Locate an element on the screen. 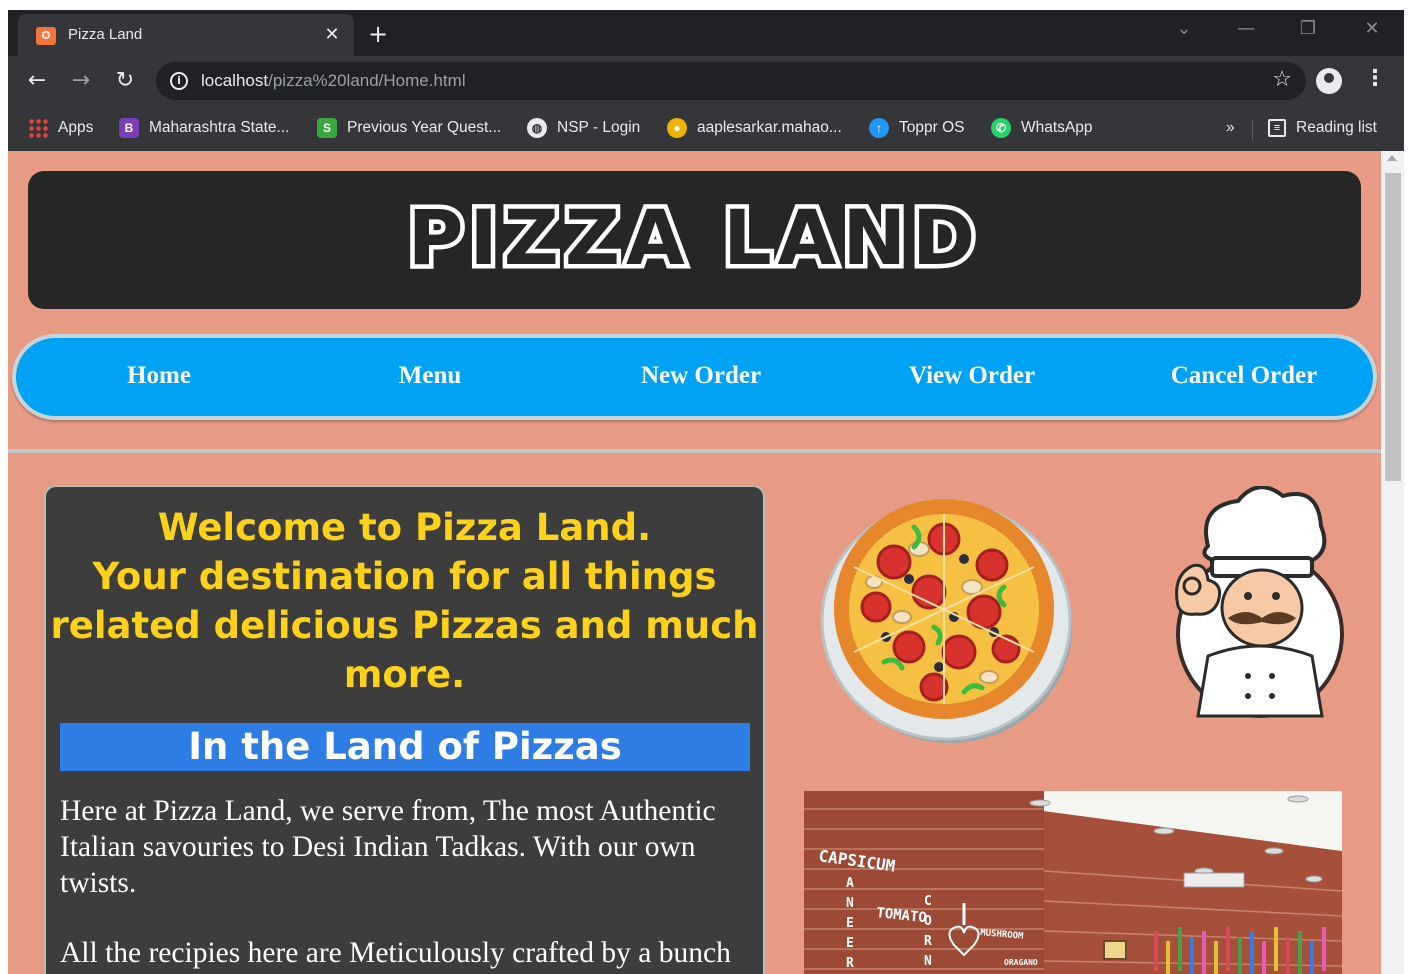  forward-icon: → is located at coordinates (81, 81).